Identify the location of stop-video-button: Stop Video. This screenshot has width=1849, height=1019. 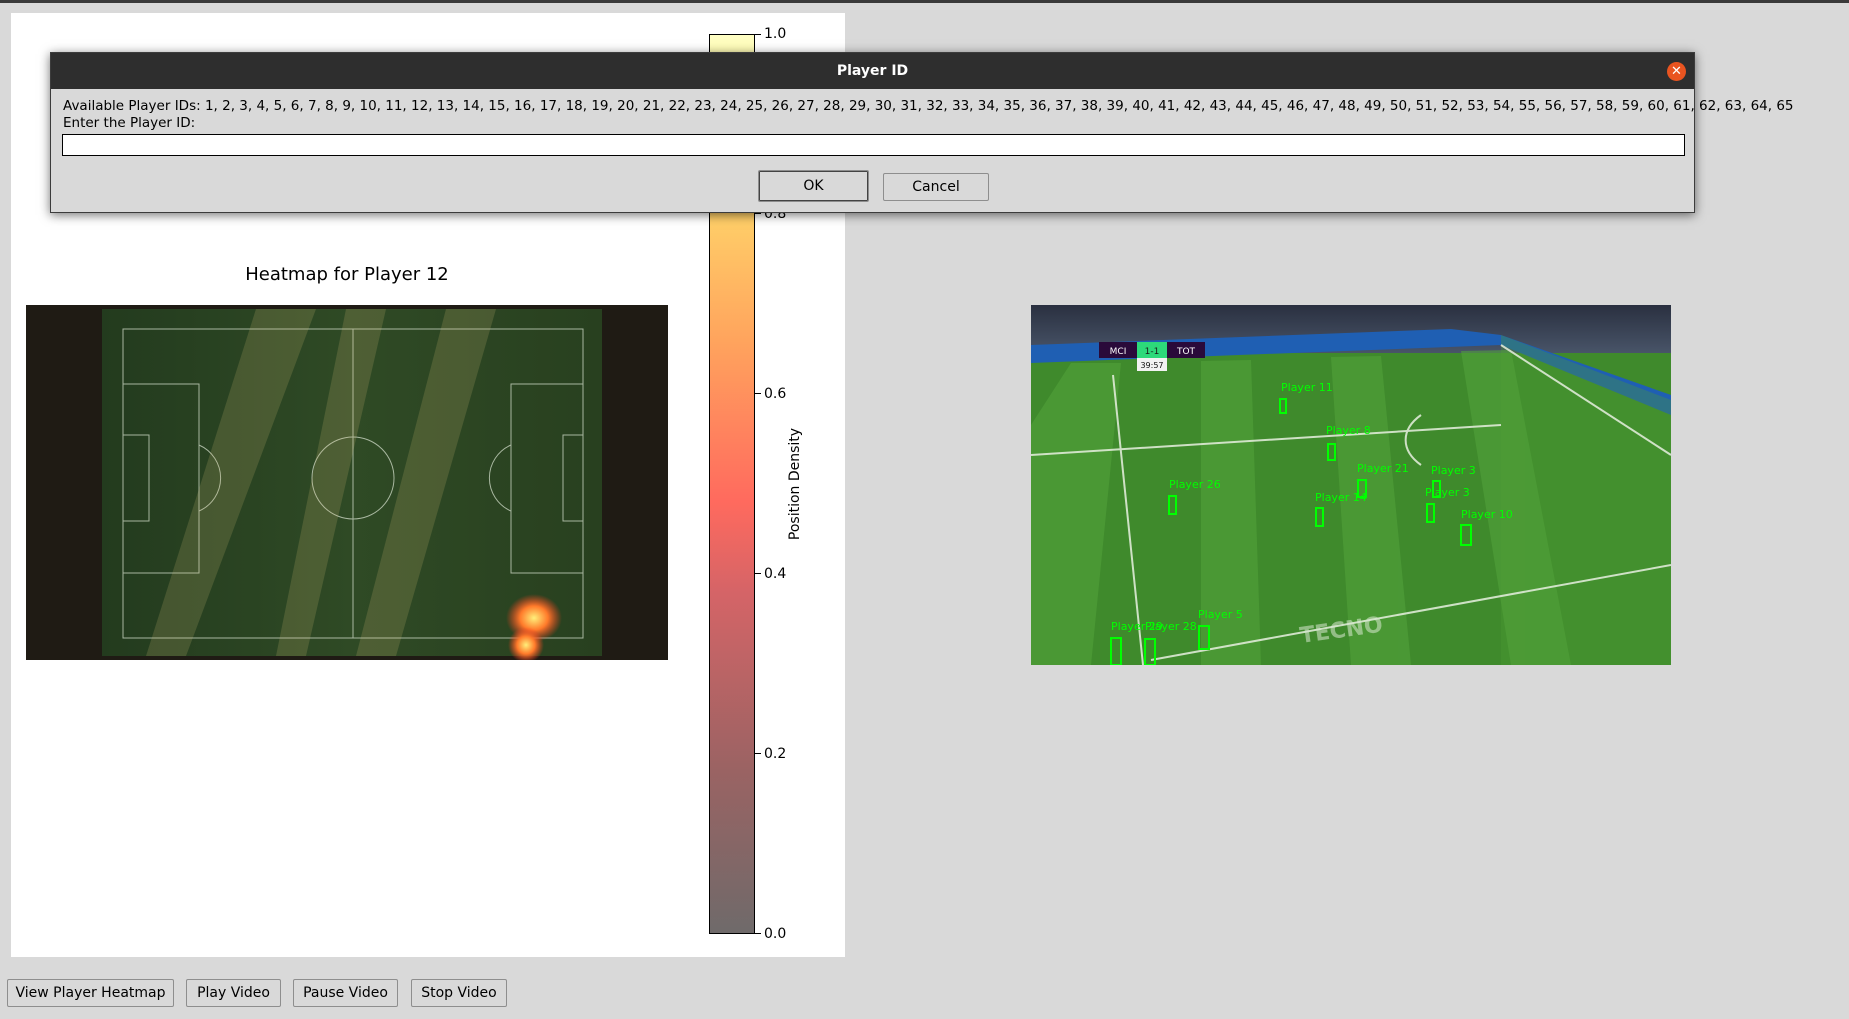
(459, 993).